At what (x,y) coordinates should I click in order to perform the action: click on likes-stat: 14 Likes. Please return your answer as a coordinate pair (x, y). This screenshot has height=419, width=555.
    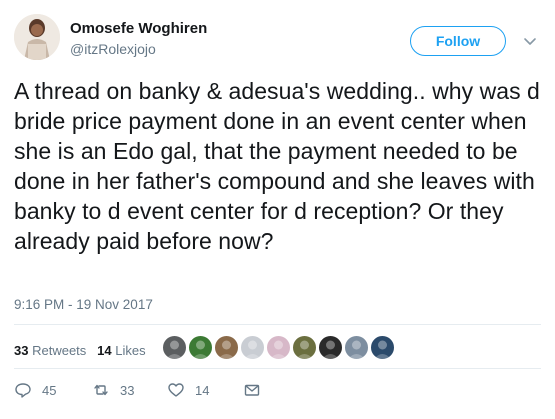
    Looking at the image, I should click on (121, 350).